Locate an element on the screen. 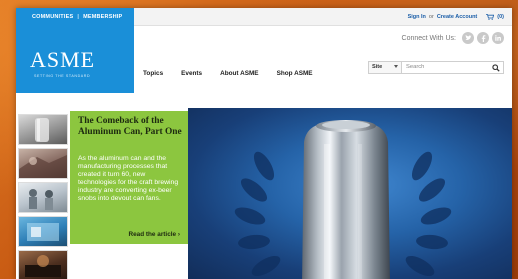 The image size is (518, 279). article-thumbnail-list is located at coordinates (43, 196).